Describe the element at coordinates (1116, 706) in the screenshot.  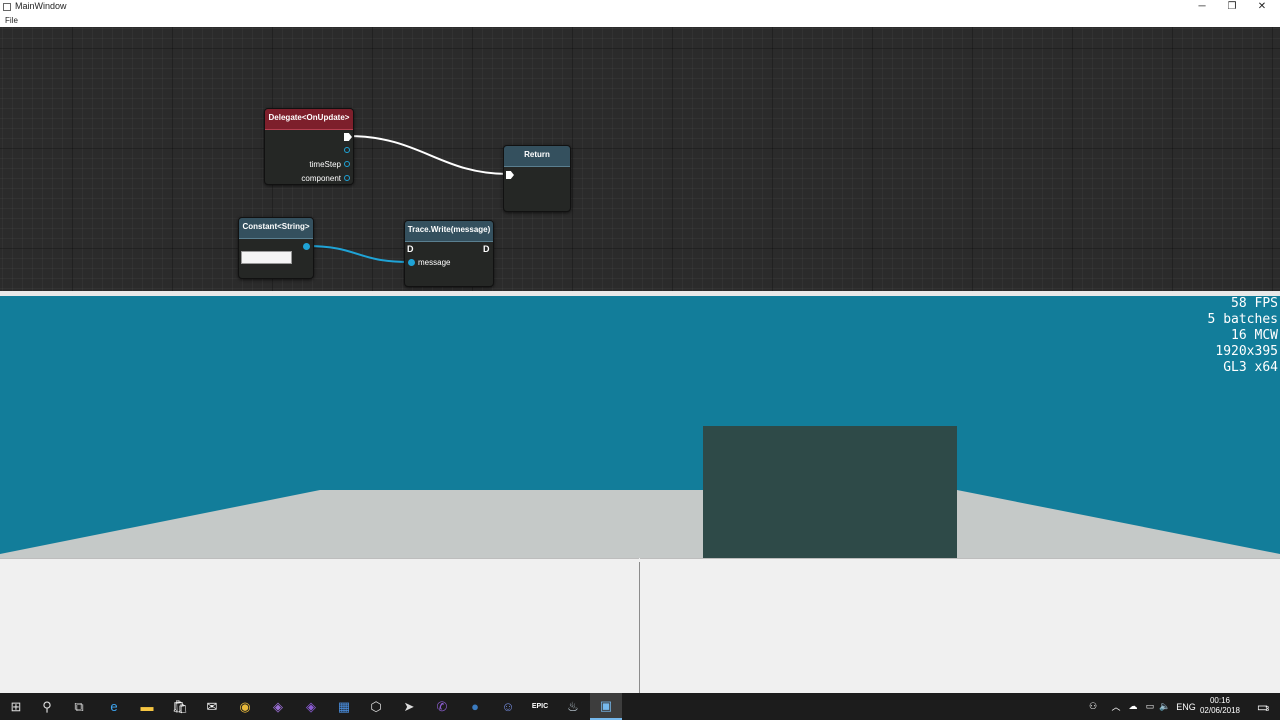
I see `chevron-up-icon: ︿` at that location.